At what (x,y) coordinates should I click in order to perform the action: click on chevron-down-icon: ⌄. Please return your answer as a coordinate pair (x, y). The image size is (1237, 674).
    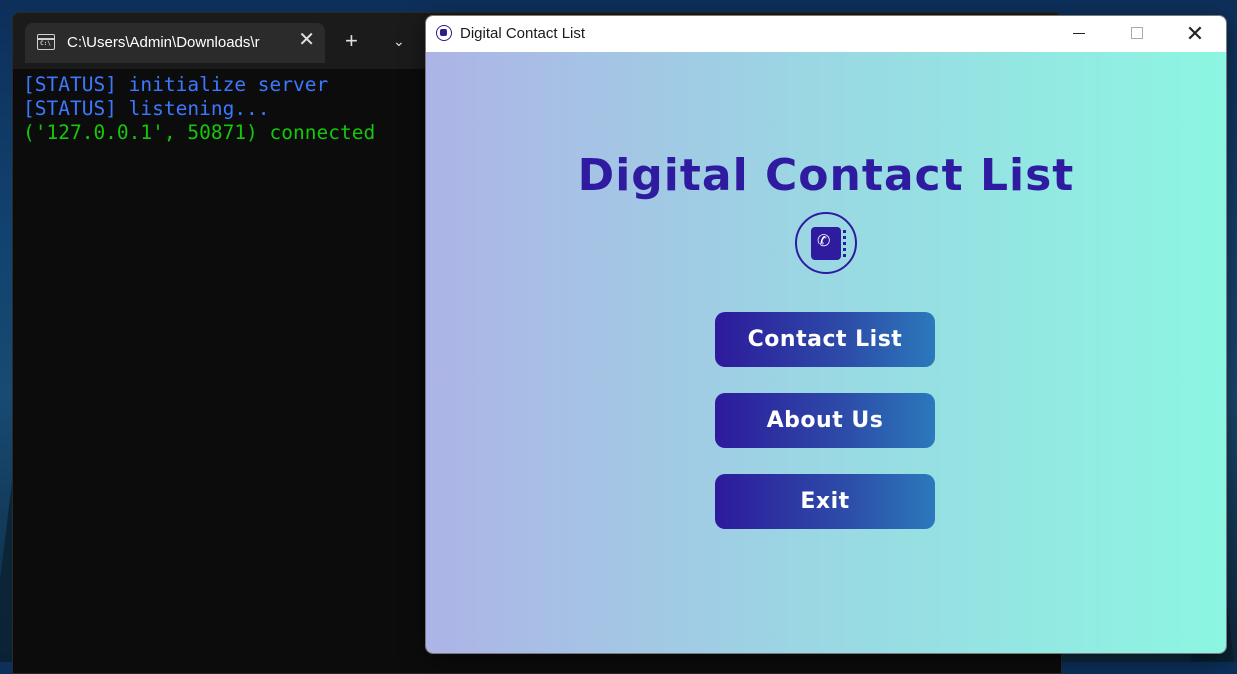
    Looking at the image, I should click on (399, 41).